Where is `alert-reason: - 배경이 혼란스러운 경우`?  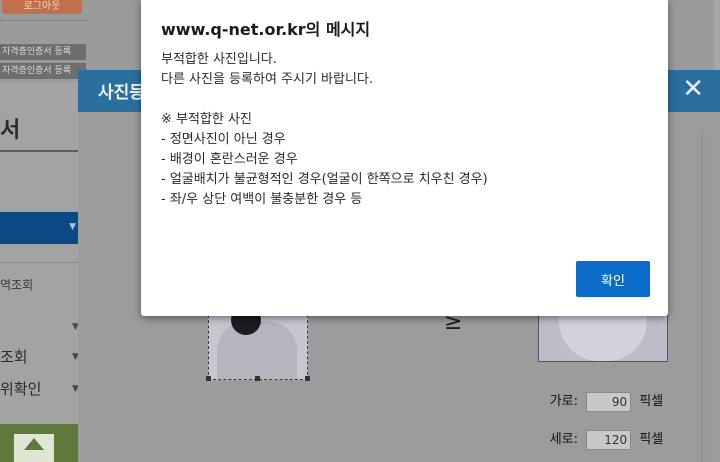 alert-reason: - 배경이 혼란스러운 경우 is located at coordinates (229, 159).